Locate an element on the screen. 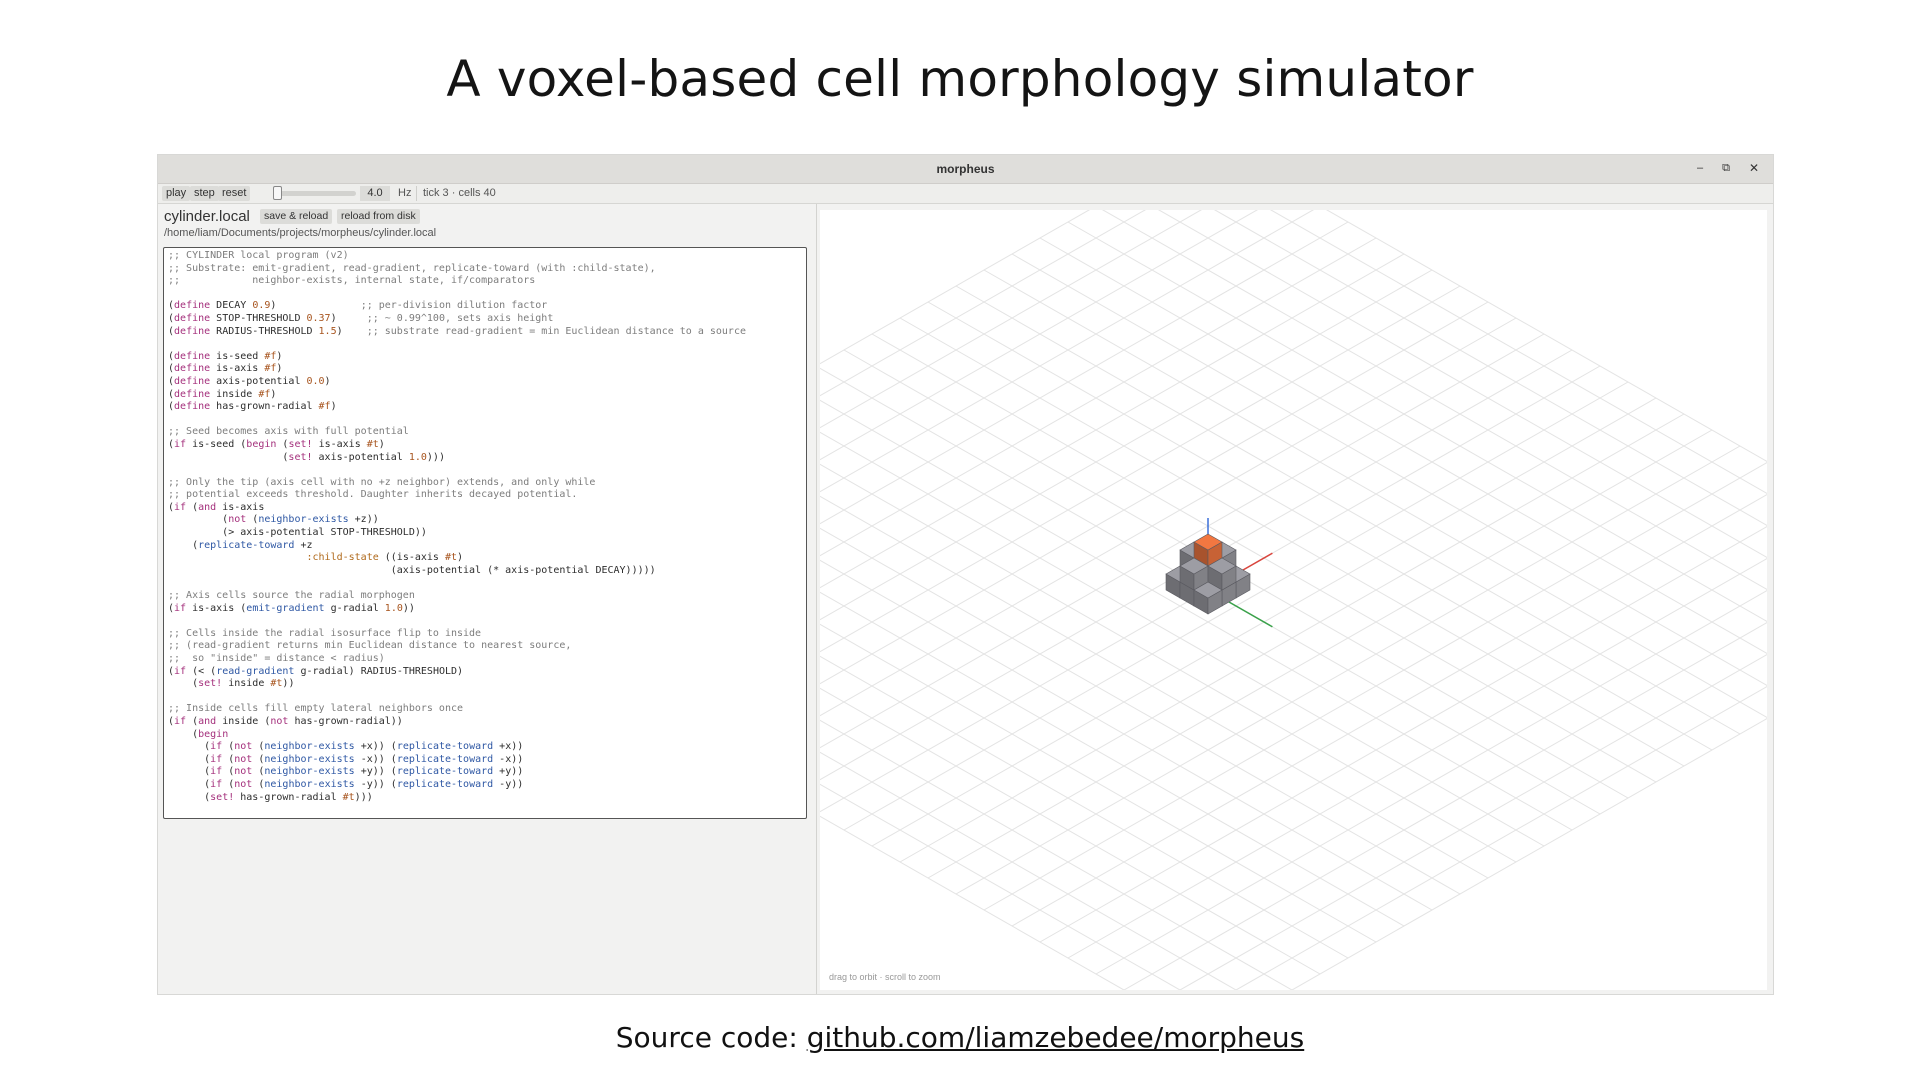 This screenshot has width=1920, height=1080. title-bar: morpheus – ⧉ ✕ is located at coordinates (965, 169).